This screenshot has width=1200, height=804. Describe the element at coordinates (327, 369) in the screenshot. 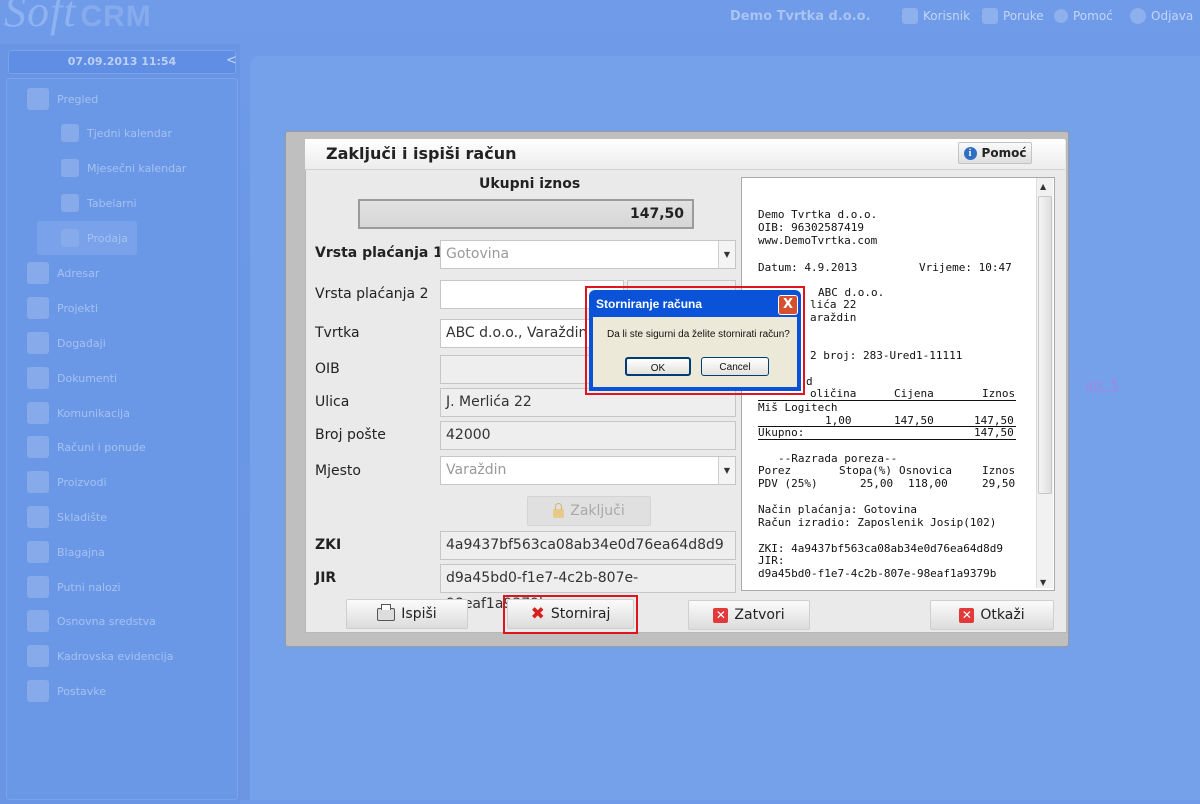

I see `oib-label: OIB` at that location.